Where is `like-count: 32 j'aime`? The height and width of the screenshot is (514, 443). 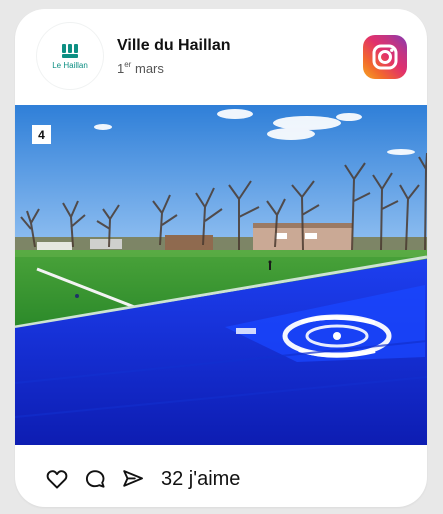
like-count: 32 j'aime is located at coordinates (200, 479).